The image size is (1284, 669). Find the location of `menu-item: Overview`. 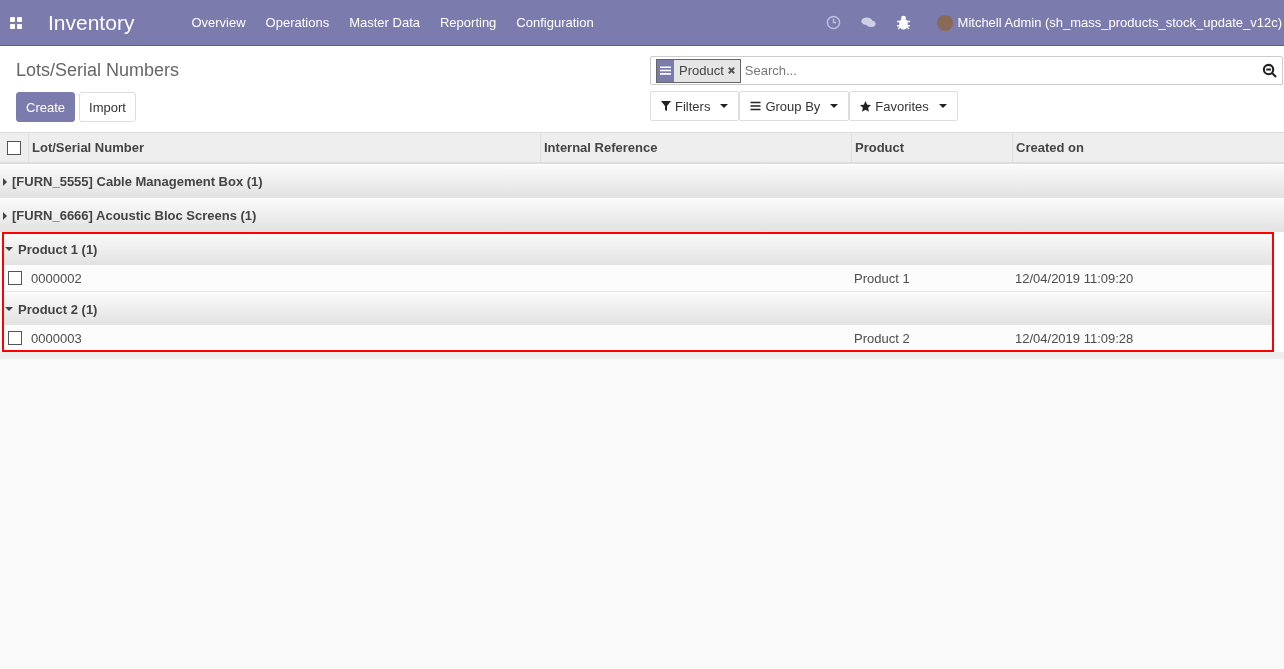

menu-item: Overview is located at coordinates (218, 22).